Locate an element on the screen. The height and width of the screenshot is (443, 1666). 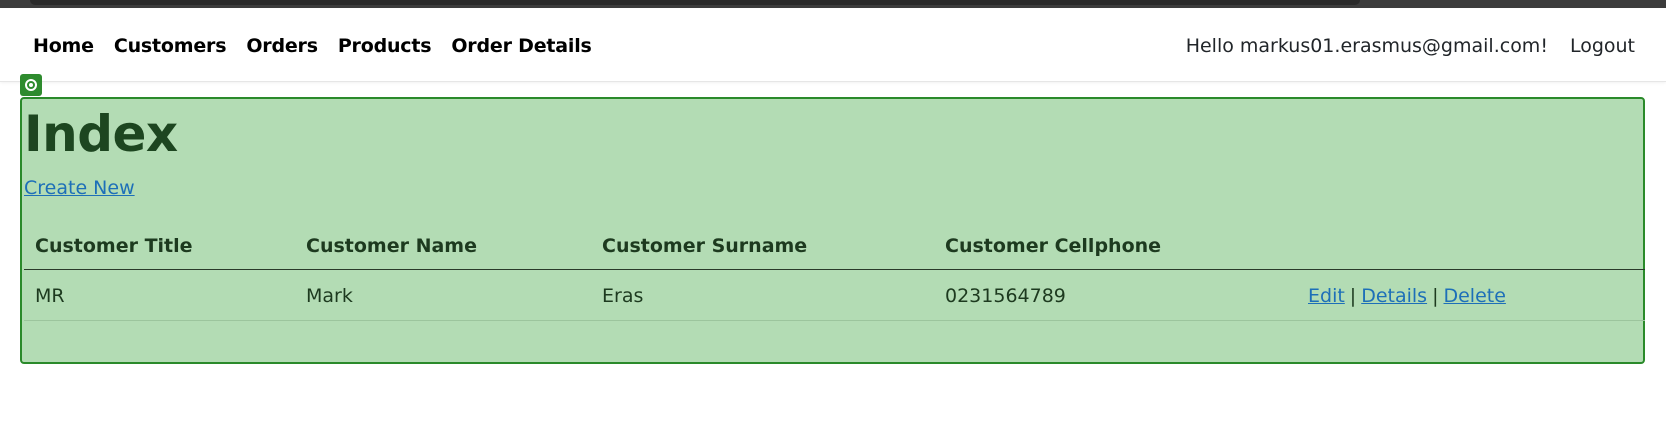
create-new-link: Create New is located at coordinates (79, 188).